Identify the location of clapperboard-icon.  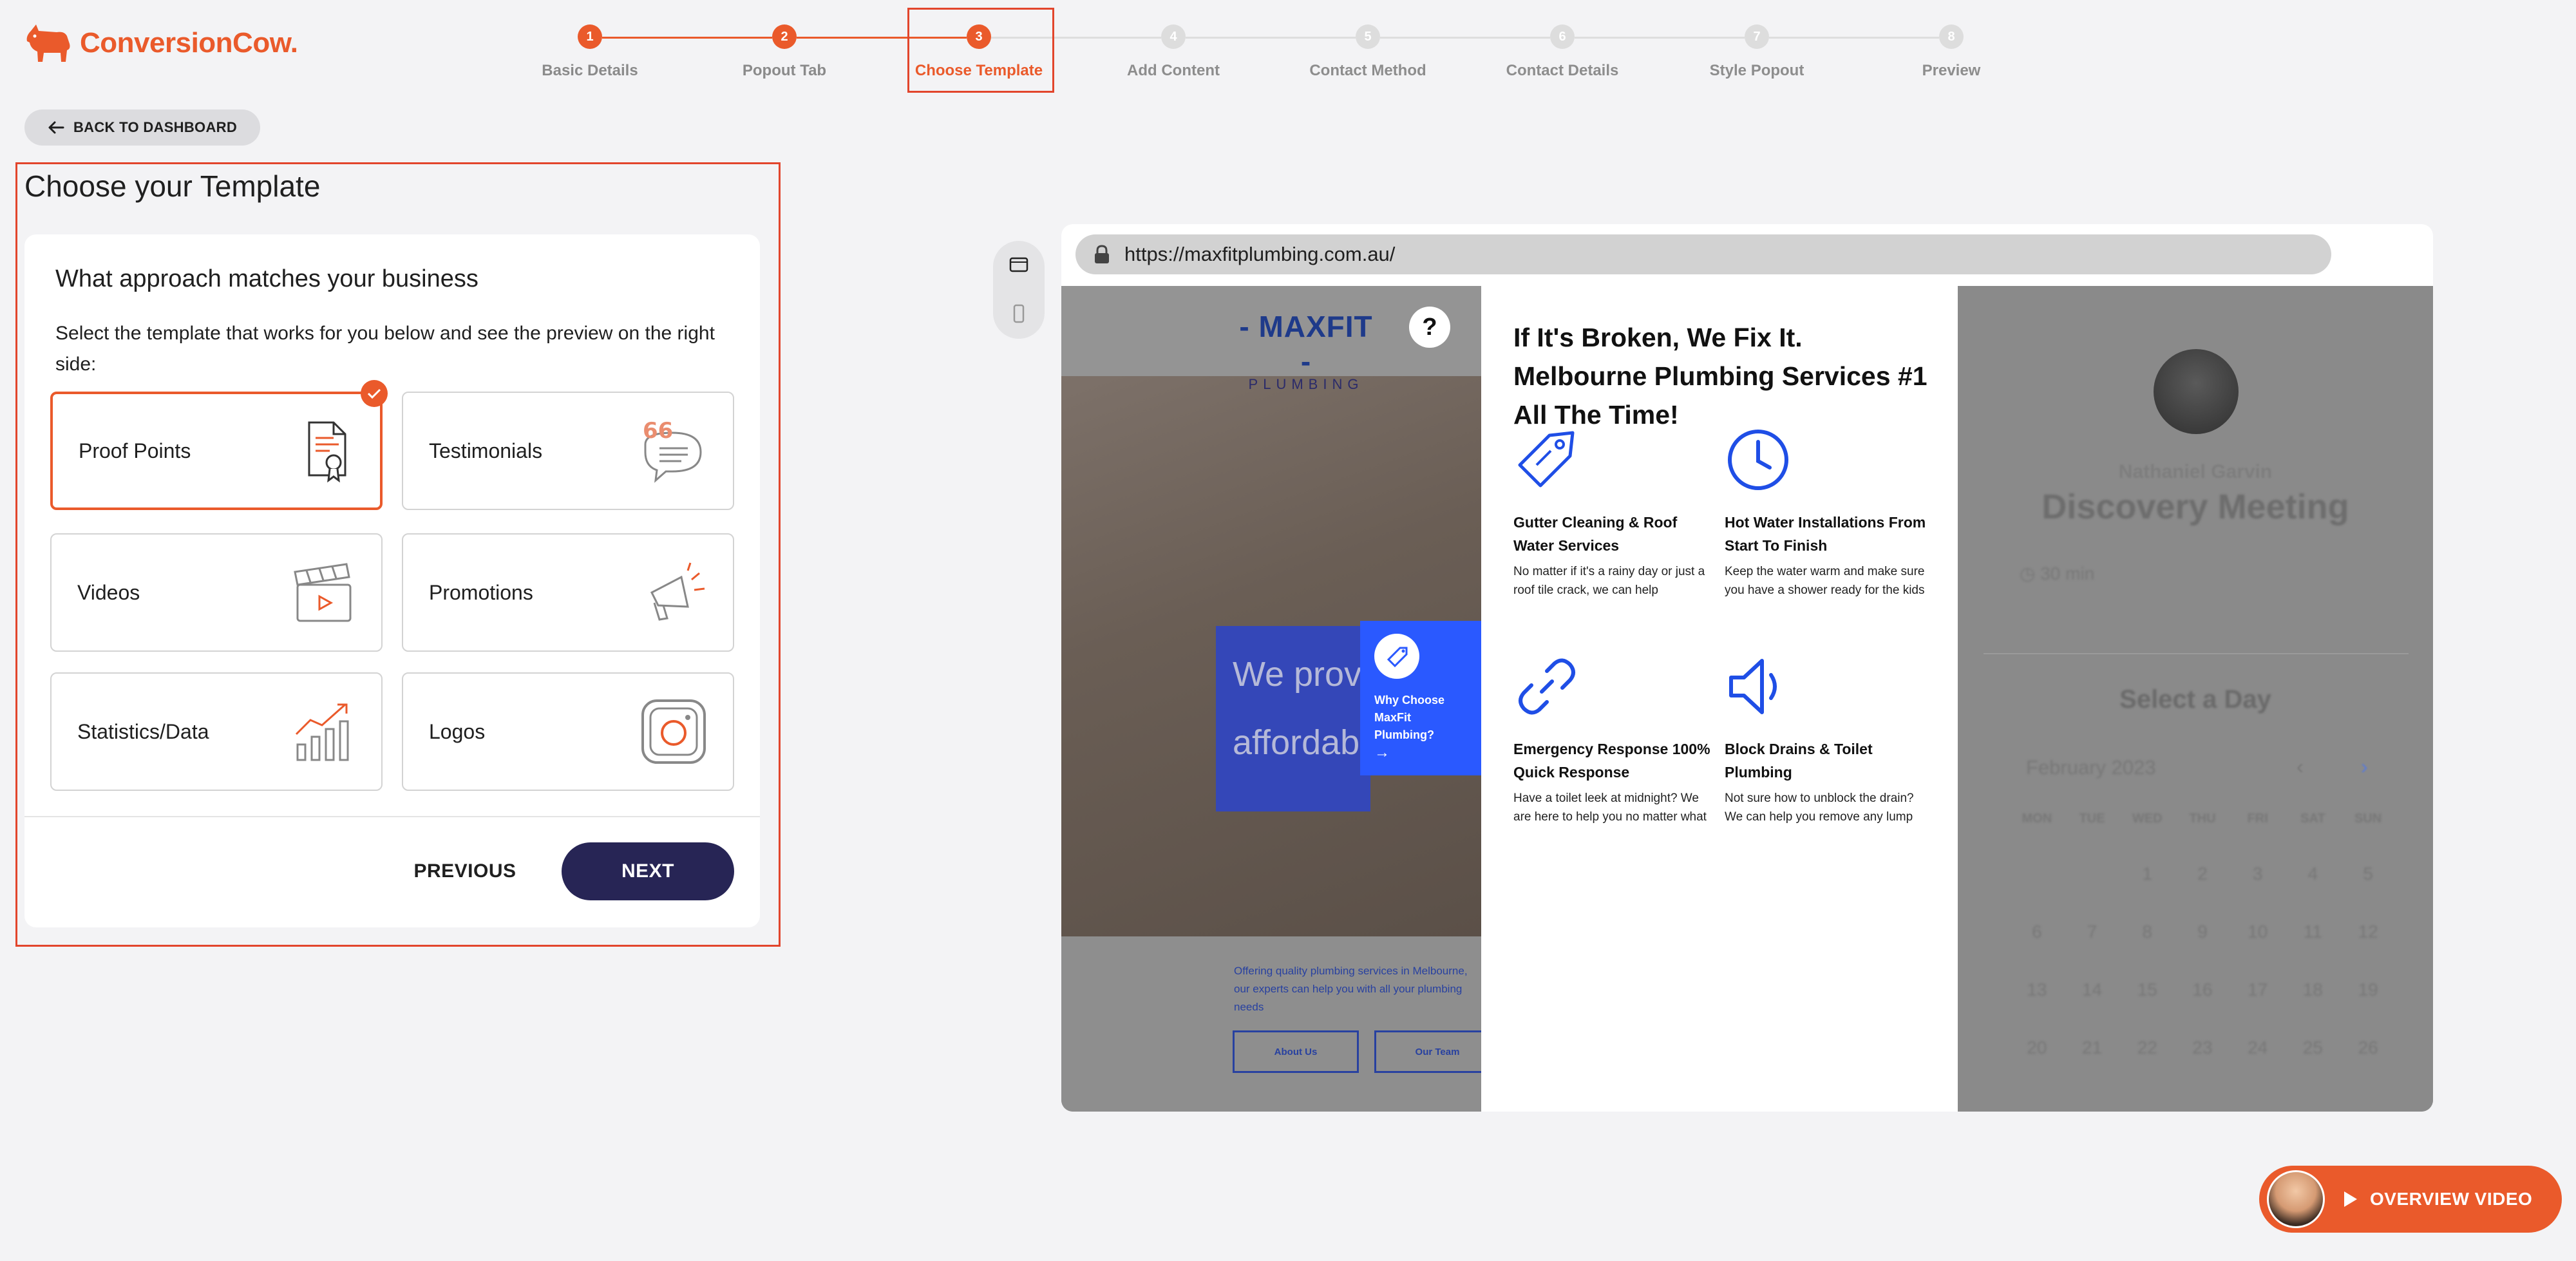
(323, 592).